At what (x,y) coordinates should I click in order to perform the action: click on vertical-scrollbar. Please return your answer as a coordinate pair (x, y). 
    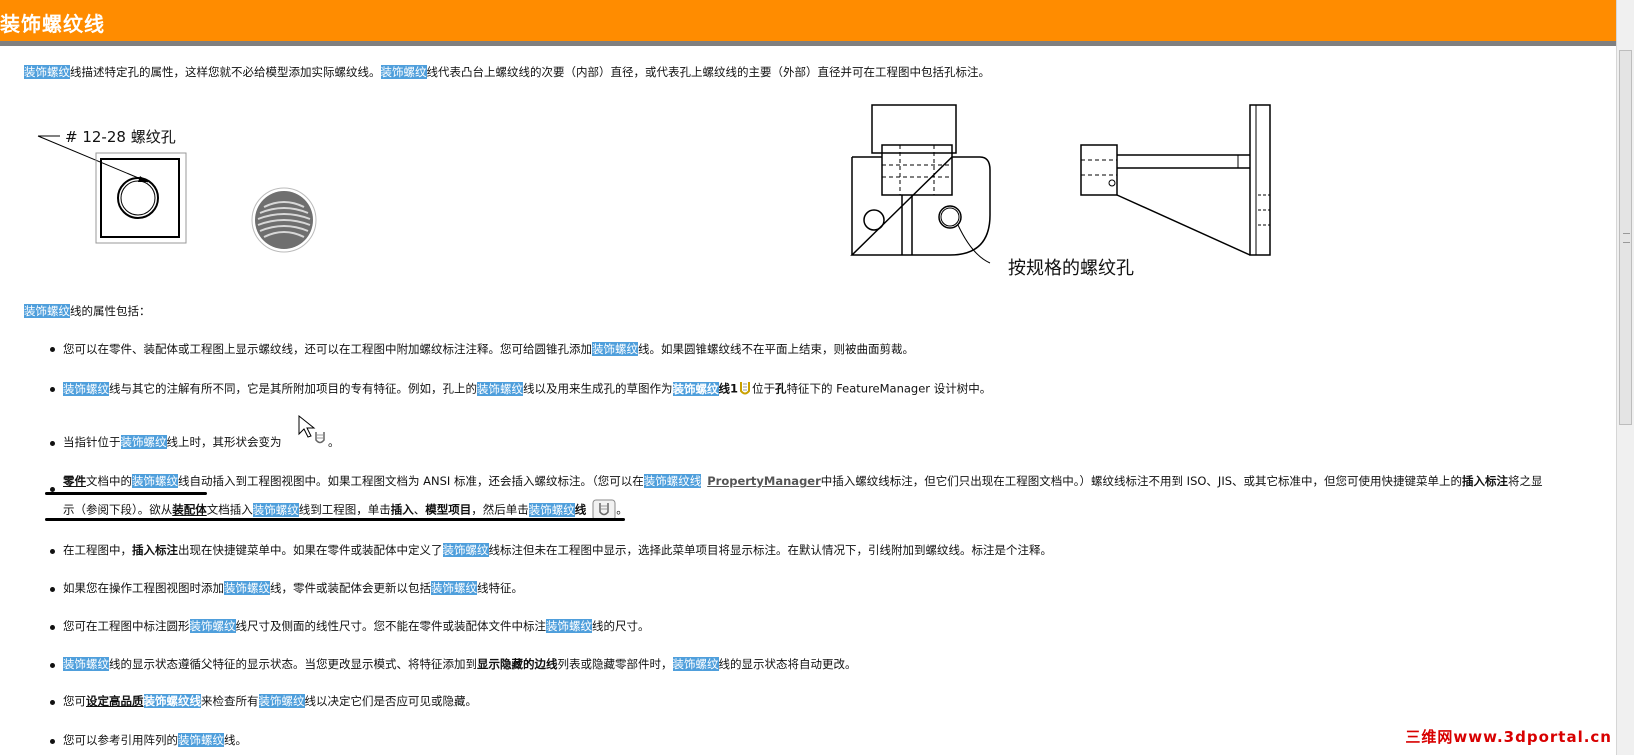
    Looking at the image, I should click on (1625, 377).